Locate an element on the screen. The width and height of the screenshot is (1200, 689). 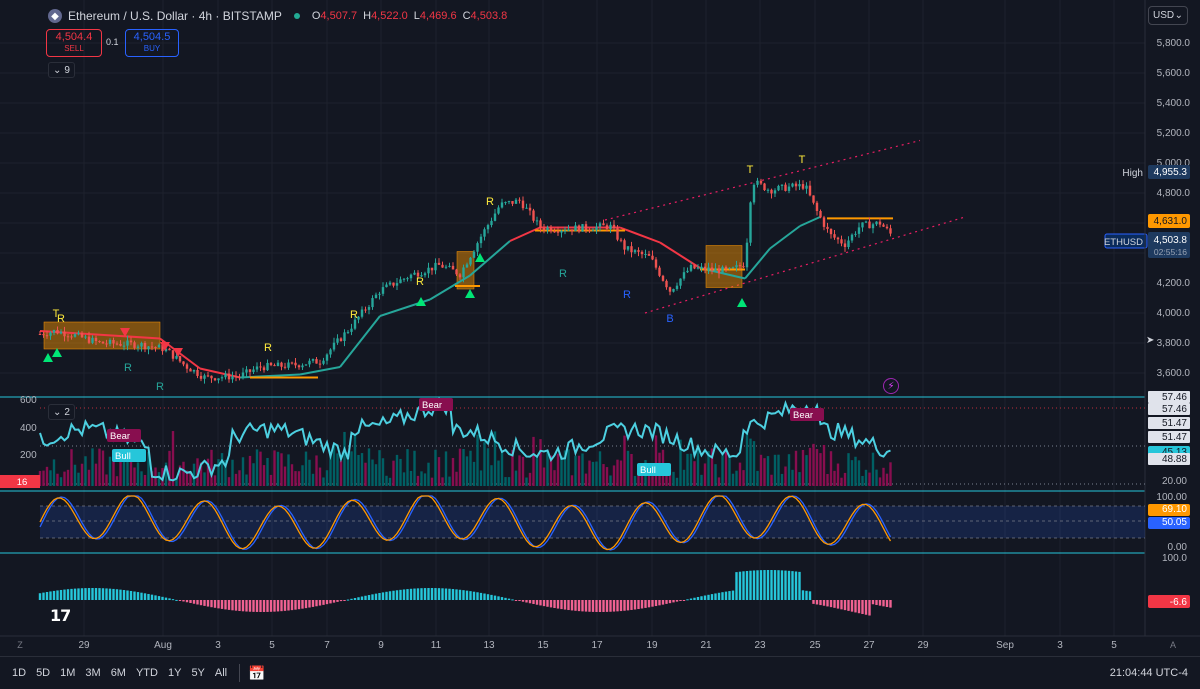
lightning-icon: ⚡ is located at coordinates (891, 386).